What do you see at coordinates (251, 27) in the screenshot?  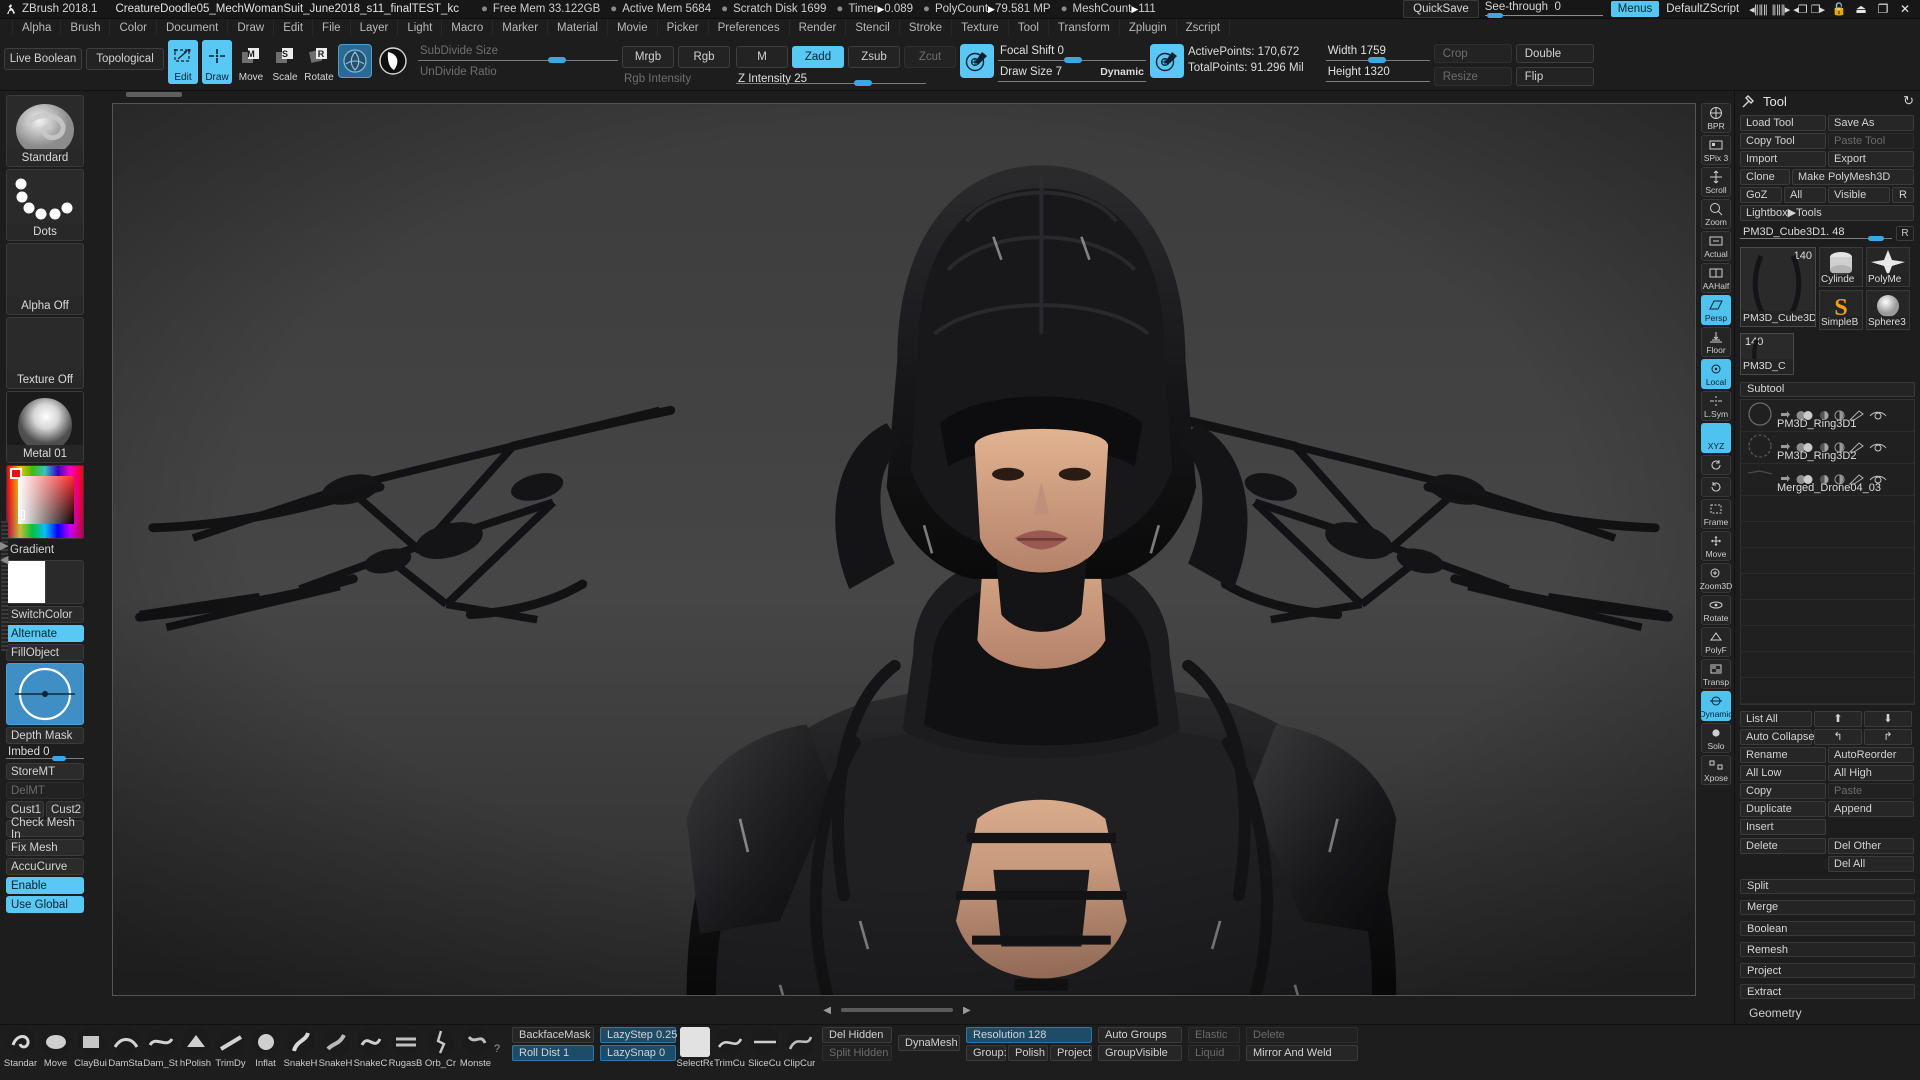 I see `menu-draw: Draw` at bounding box center [251, 27].